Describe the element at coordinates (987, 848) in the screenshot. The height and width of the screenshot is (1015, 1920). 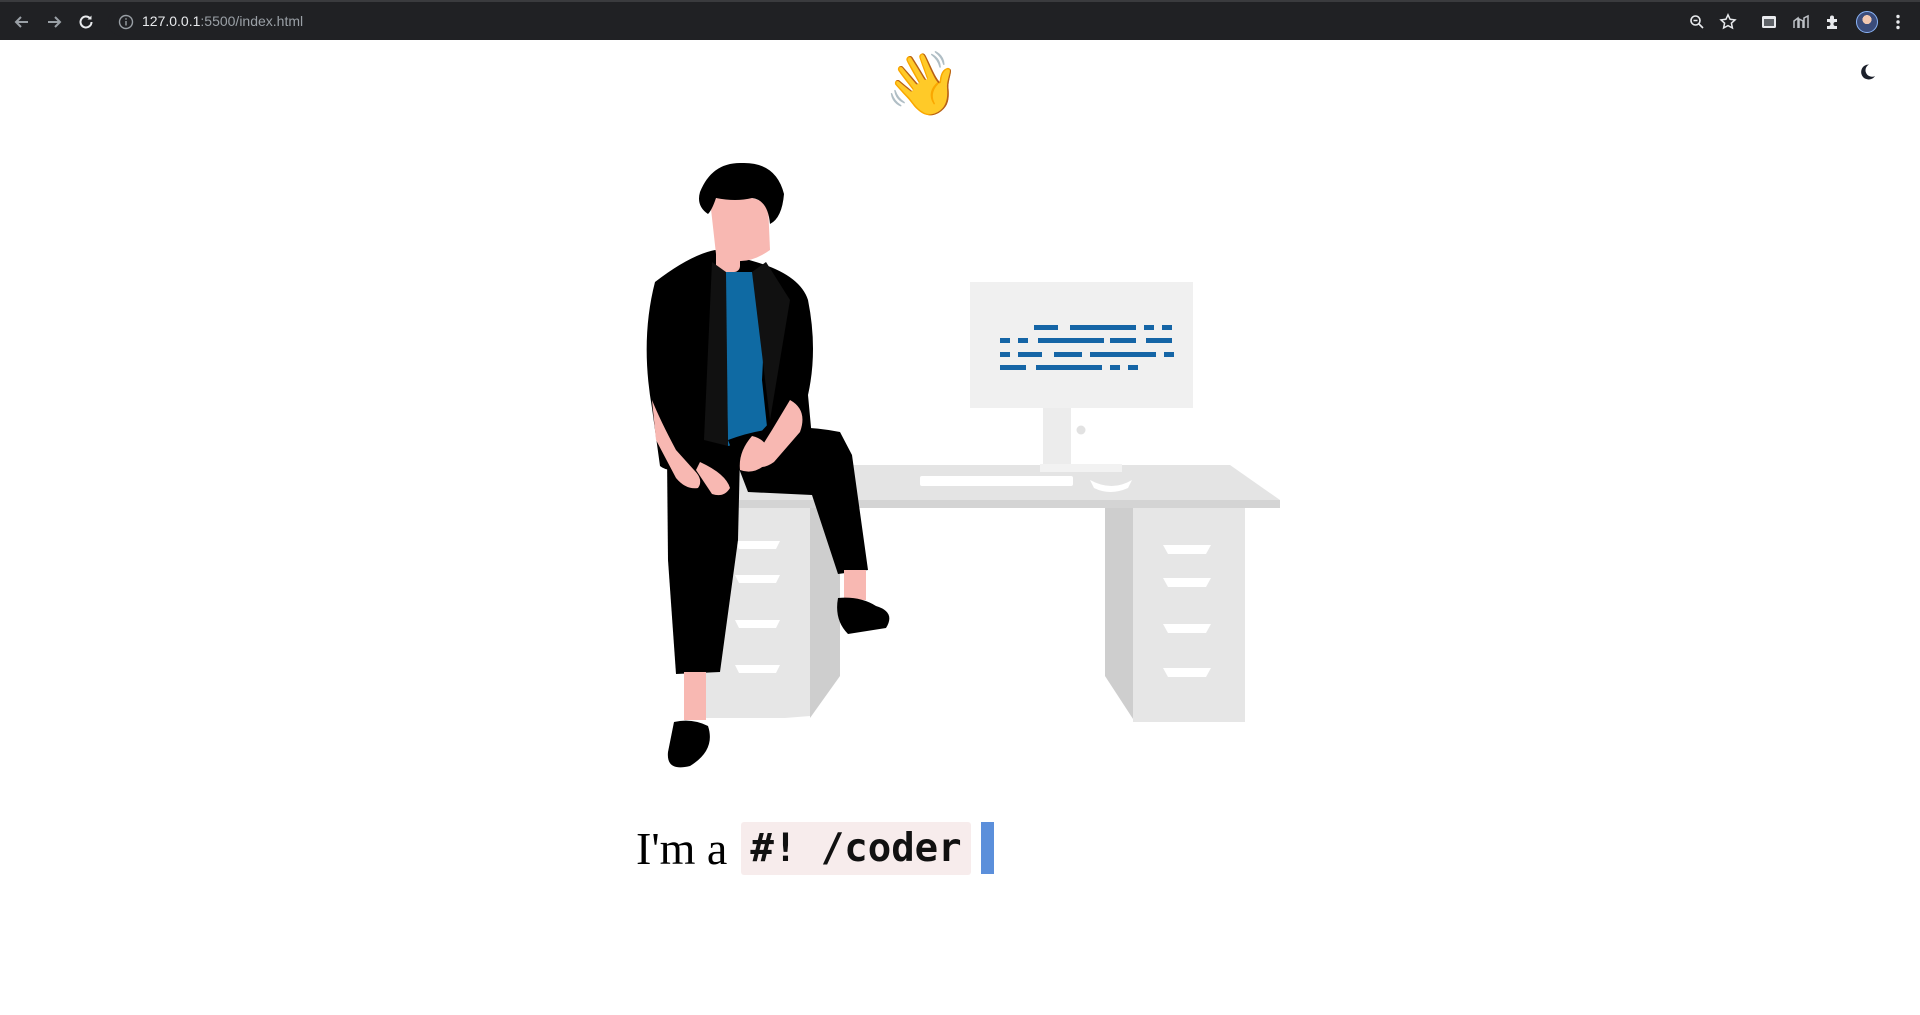
I see `typing-cursor` at that location.